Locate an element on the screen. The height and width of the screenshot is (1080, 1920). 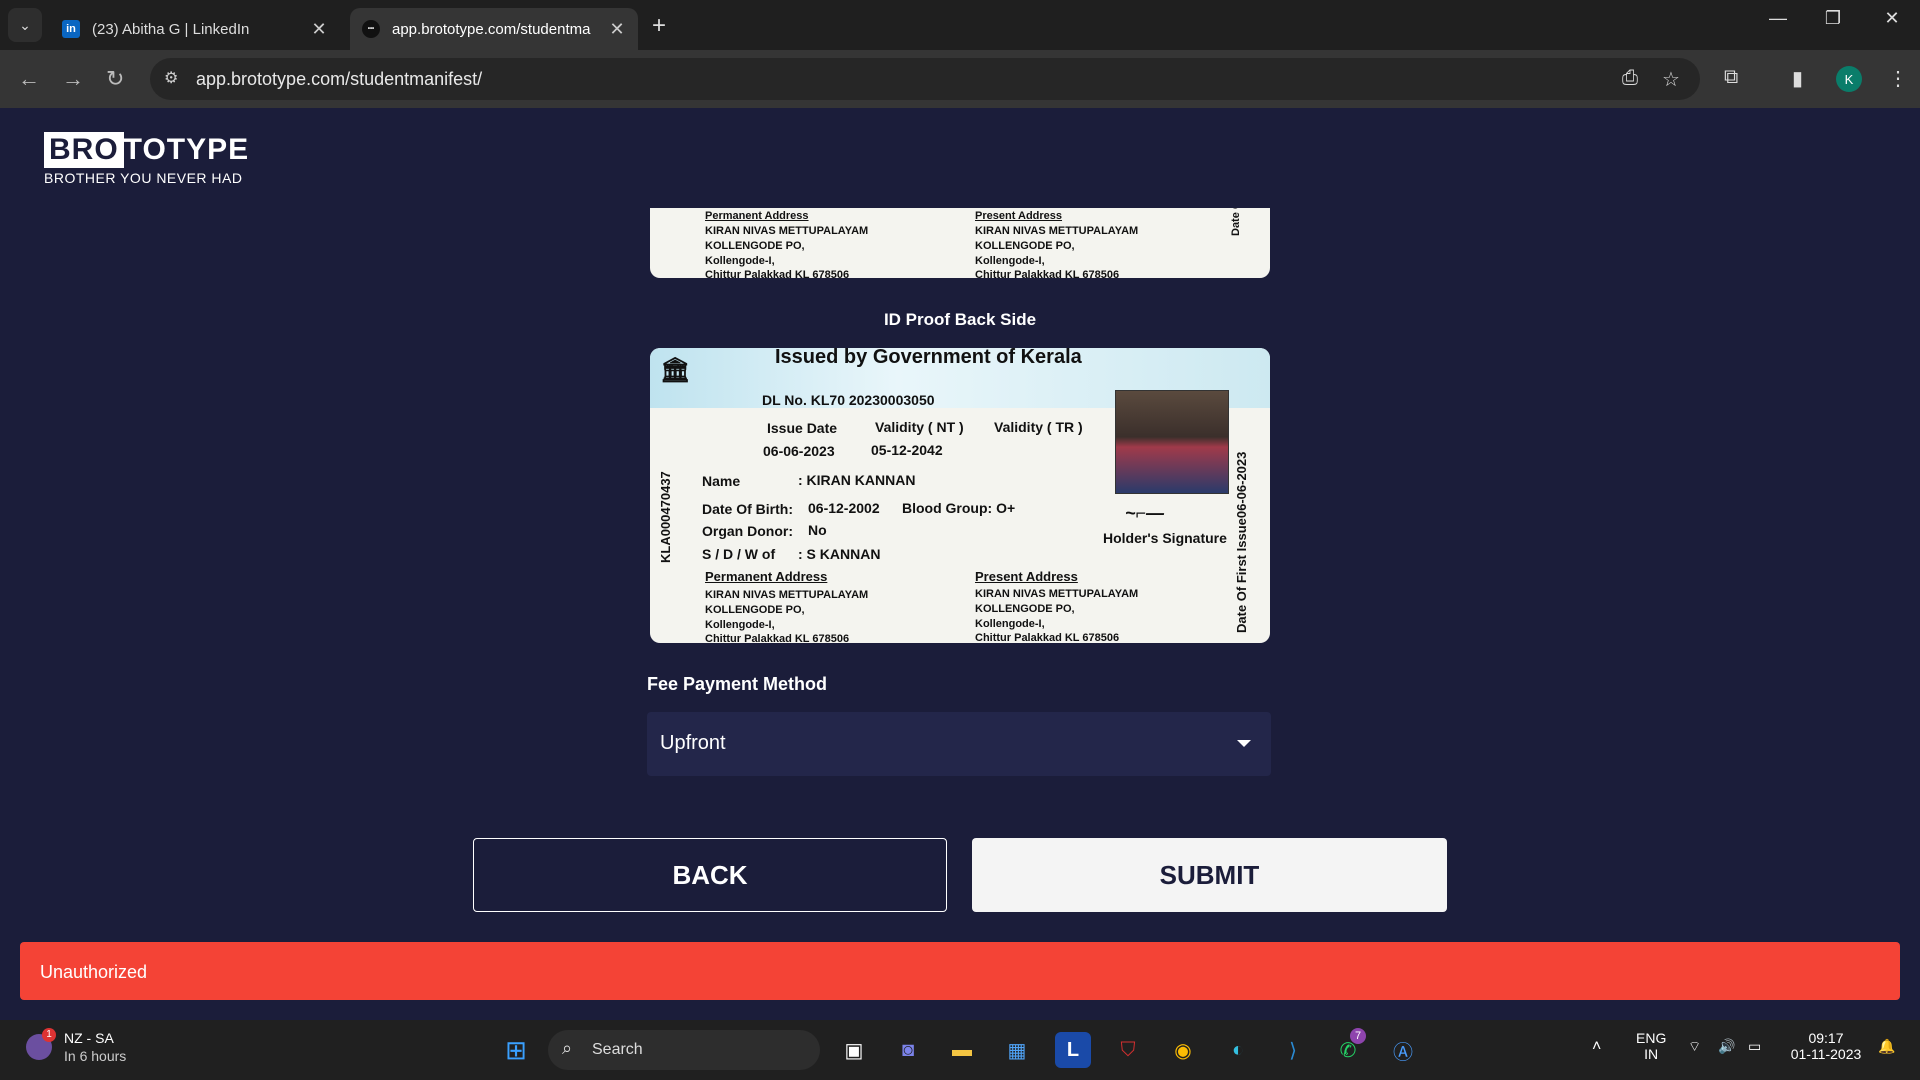
submit-button: SUBMIT is located at coordinates (1209, 875).